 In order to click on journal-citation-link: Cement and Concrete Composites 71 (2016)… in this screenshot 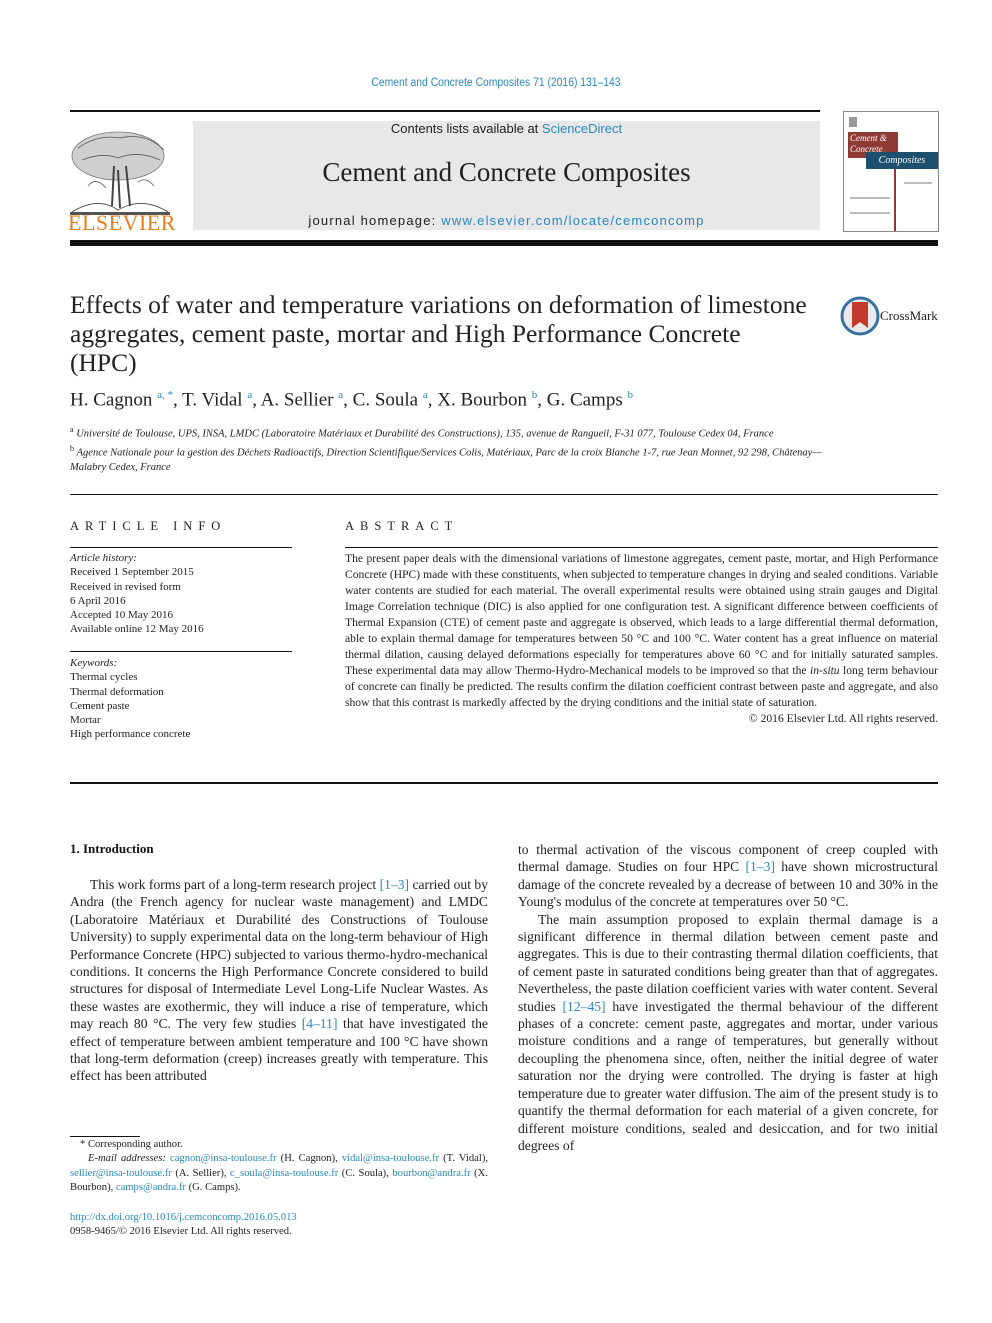, I will do `click(496, 83)`.